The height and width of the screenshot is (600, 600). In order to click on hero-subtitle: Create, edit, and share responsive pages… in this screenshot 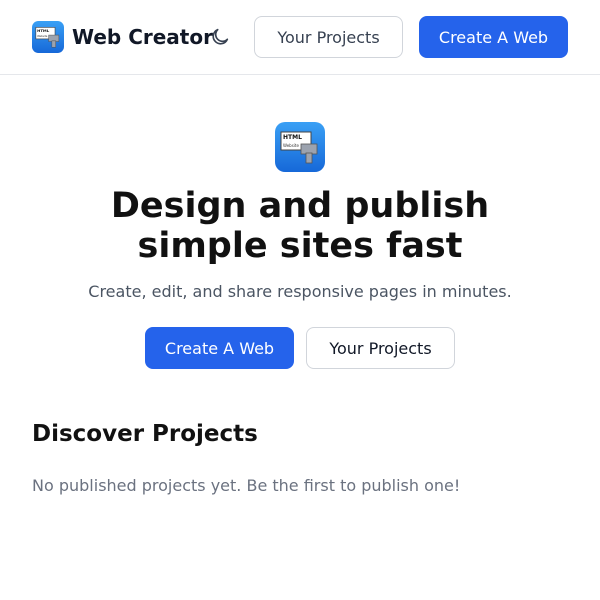, I will do `click(300, 291)`.